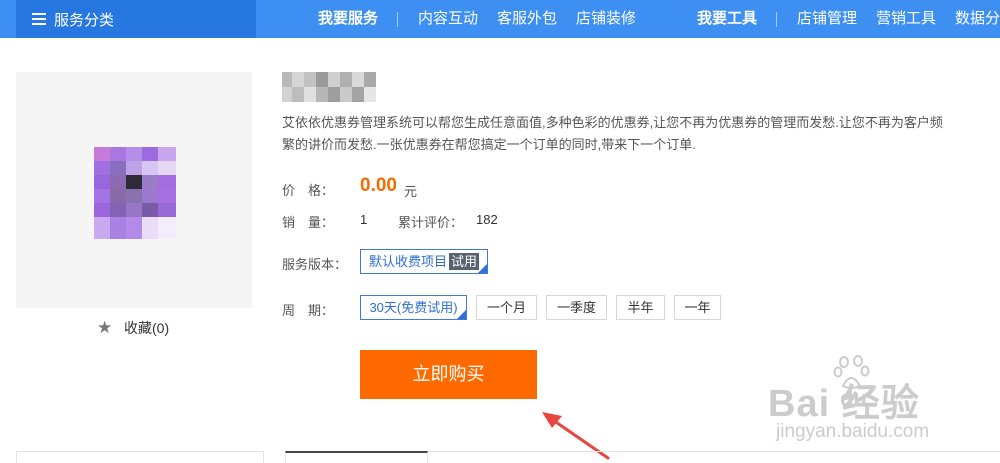  What do you see at coordinates (527, 19) in the screenshot?
I see `nav-link-customer-service-outsourcing: 客服外包` at bounding box center [527, 19].